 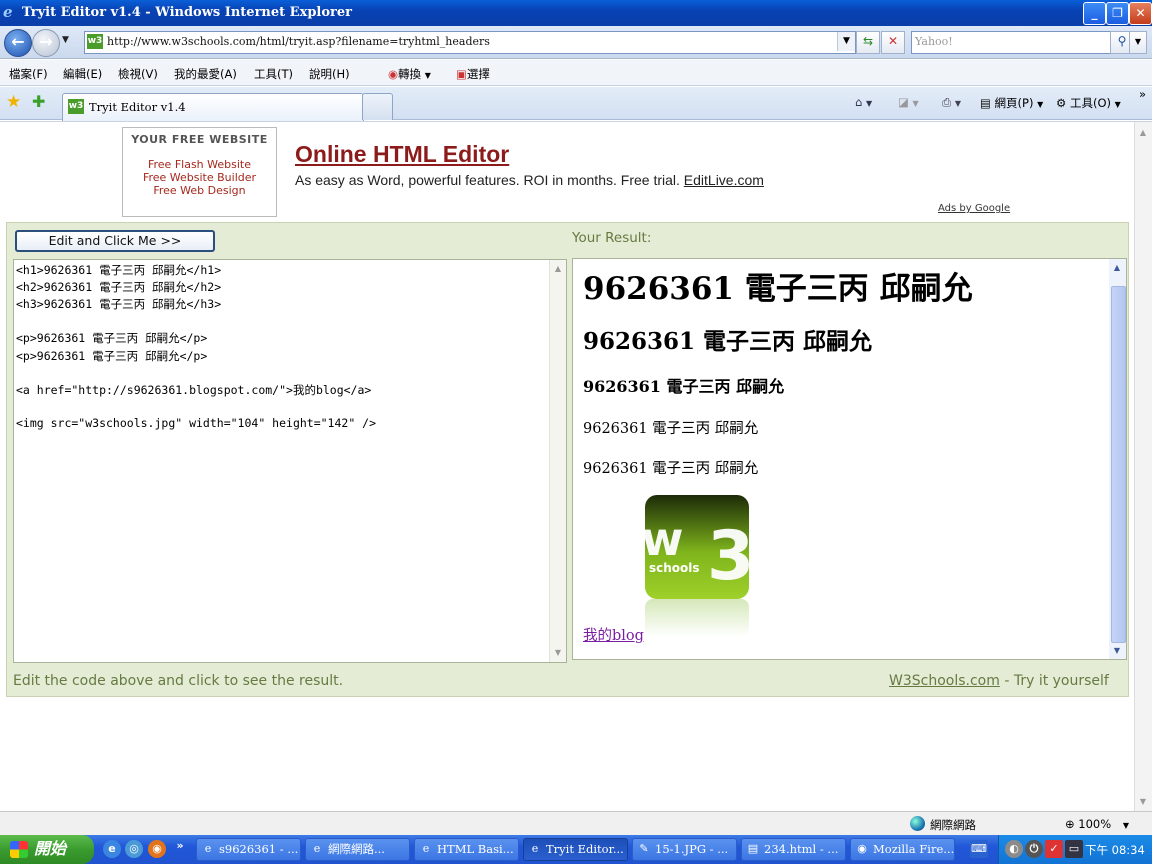 I want to click on add-favorite-icon: ✚, so click(x=38, y=101).